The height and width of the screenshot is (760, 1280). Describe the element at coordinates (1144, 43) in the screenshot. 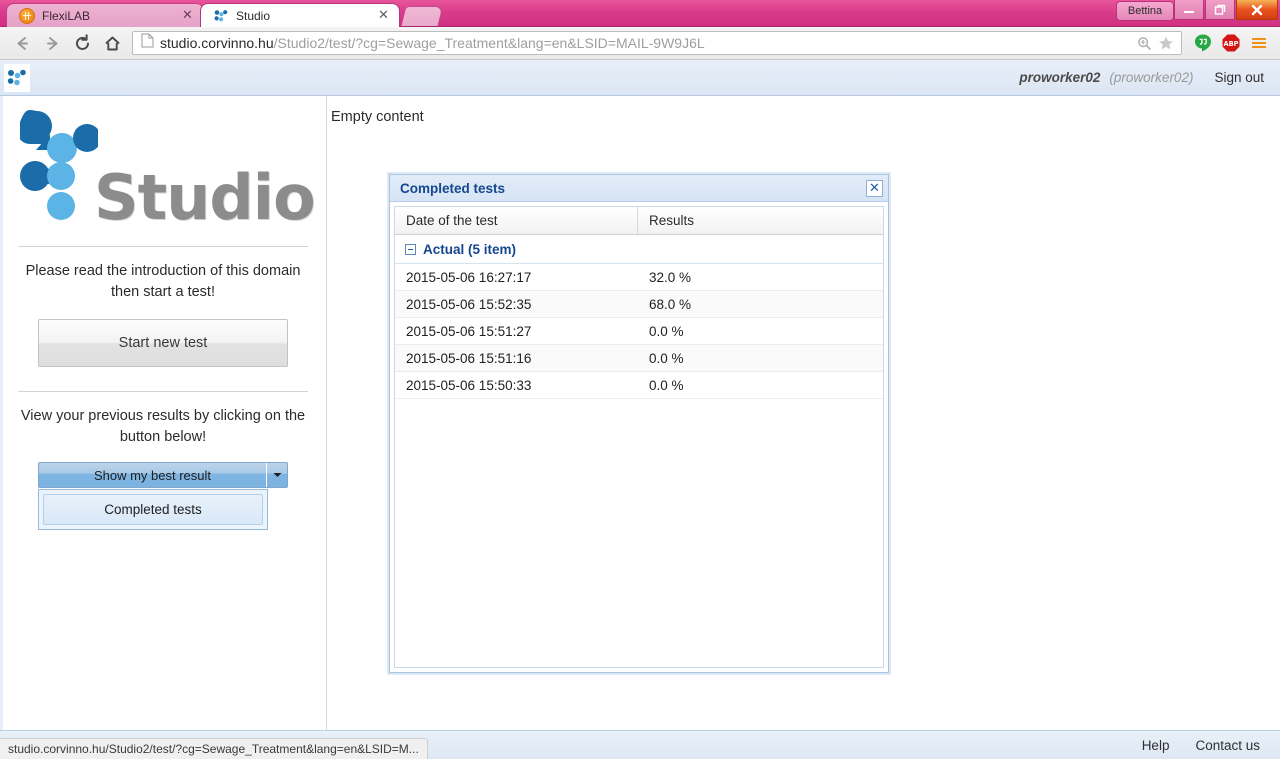

I see `zoom-icon` at that location.